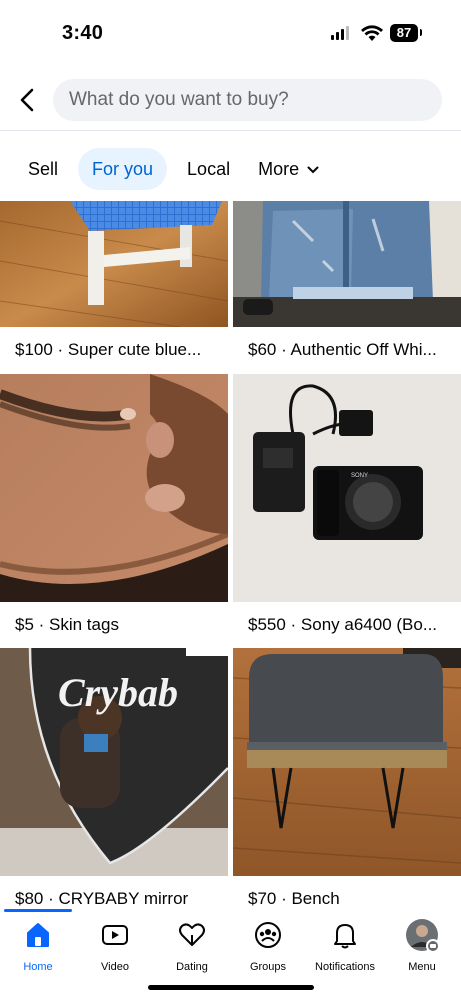 This screenshot has width=461, height=1000. I want to click on category-tabs: Sell For you Local More, so click(173, 169).